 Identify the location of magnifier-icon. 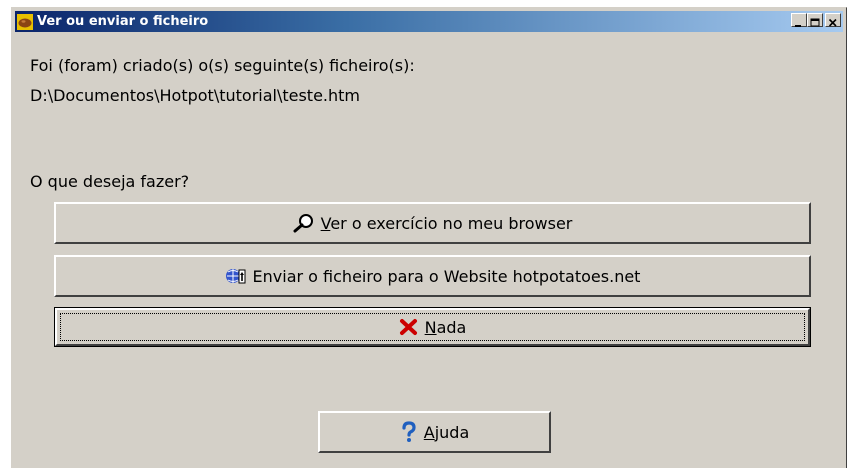
(304, 223).